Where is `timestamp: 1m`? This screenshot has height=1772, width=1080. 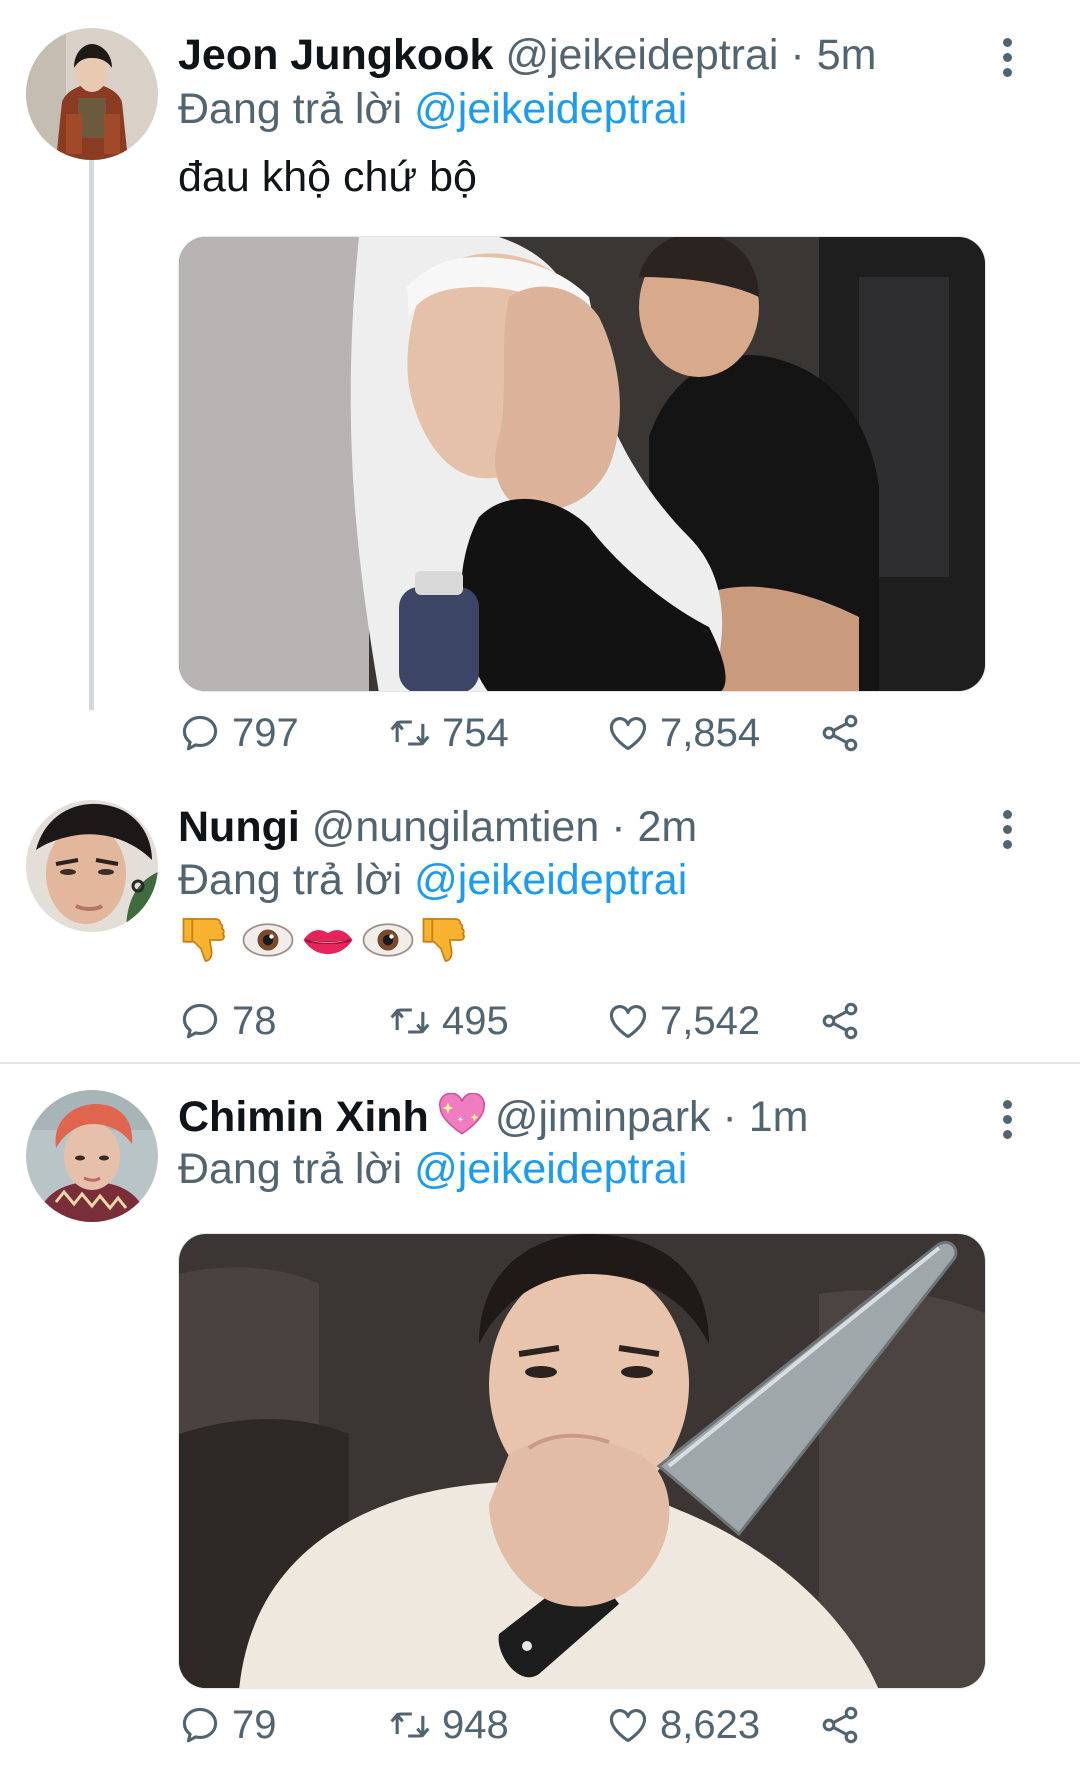 timestamp: 1m is located at coordinates (779, 1117).